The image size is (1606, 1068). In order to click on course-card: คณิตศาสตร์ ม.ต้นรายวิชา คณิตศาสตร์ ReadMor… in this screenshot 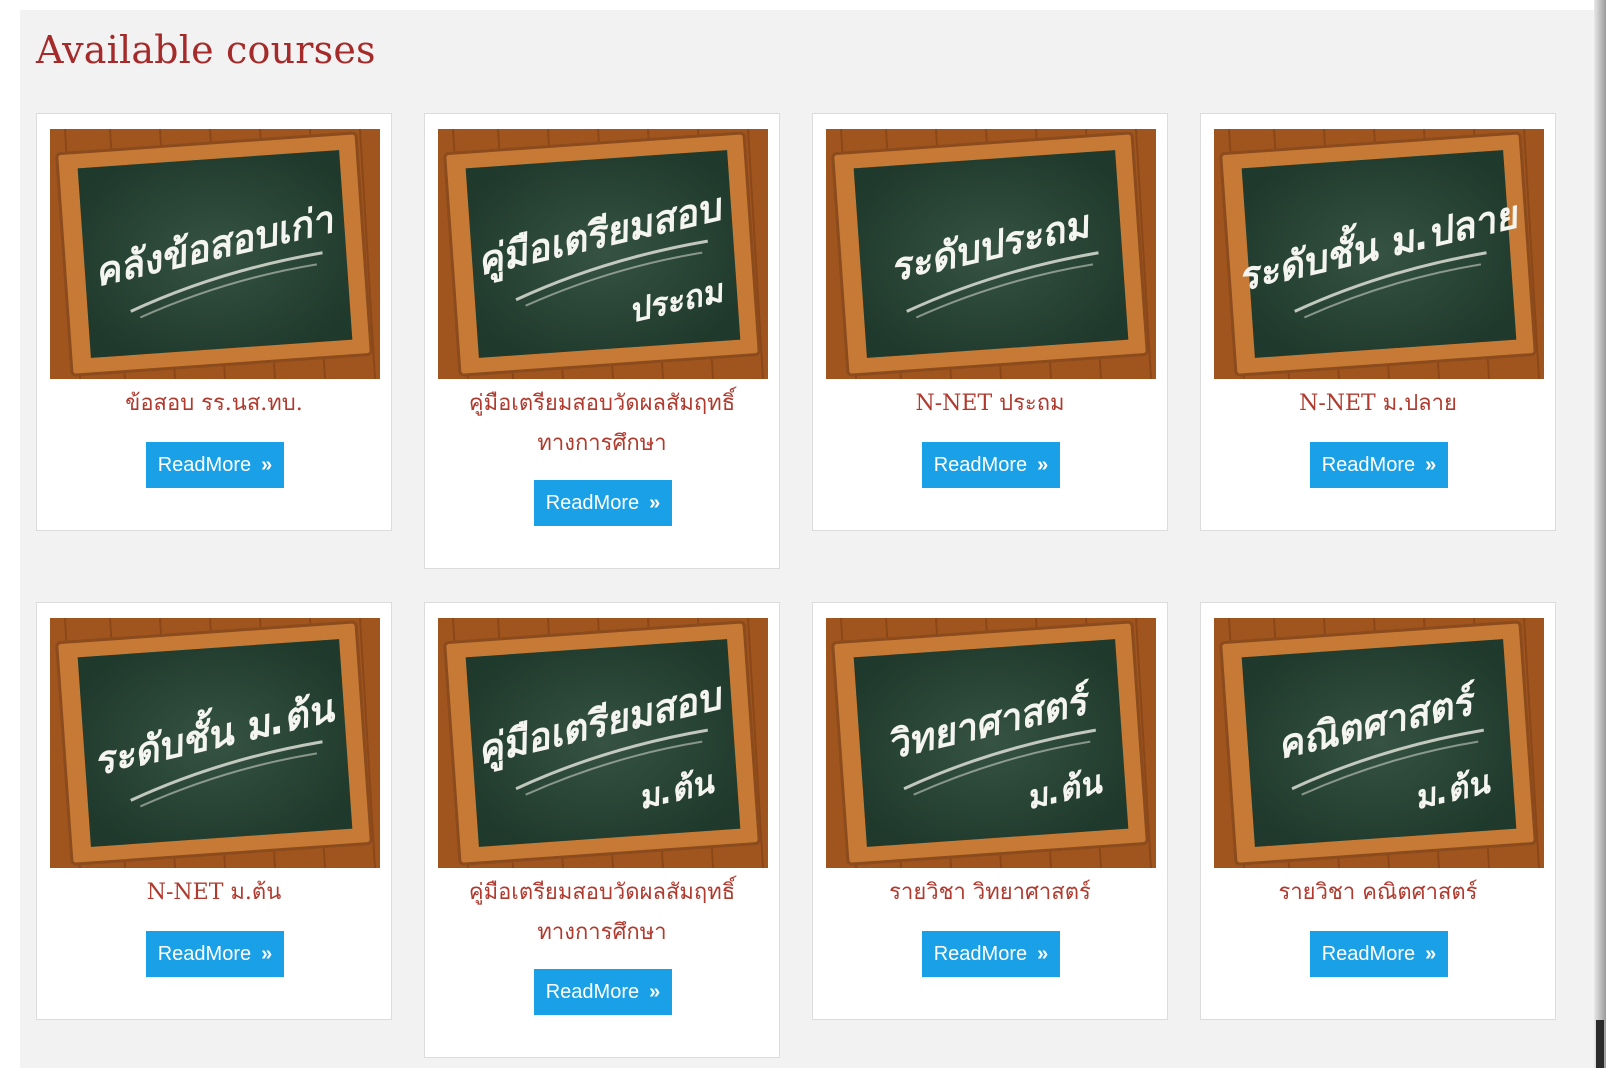, I will do `click(1378, 811)`.